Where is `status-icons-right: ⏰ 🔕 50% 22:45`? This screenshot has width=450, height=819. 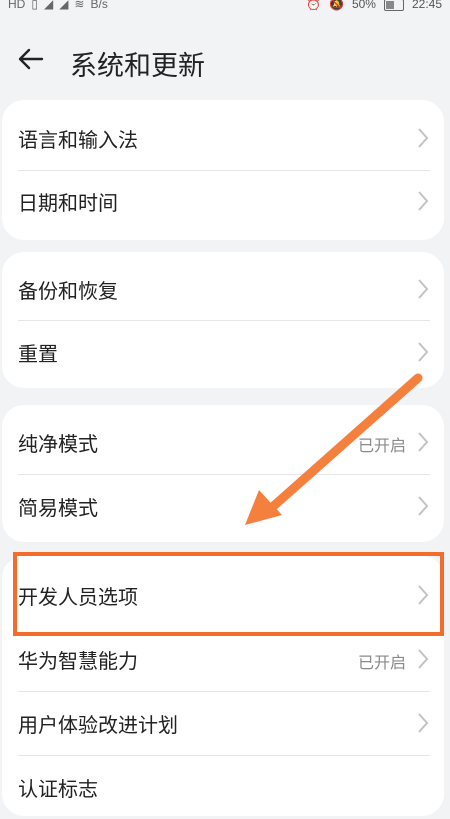 status-icons-right: ⏰ 🔕 50% 22:45 is located at coordinates (374, 5).